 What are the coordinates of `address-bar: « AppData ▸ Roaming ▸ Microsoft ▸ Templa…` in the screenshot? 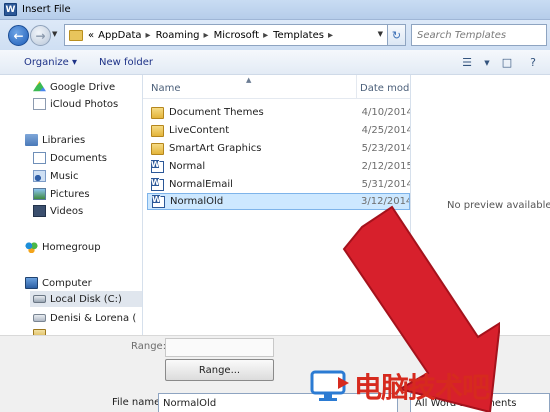 It's located at (226, 35).